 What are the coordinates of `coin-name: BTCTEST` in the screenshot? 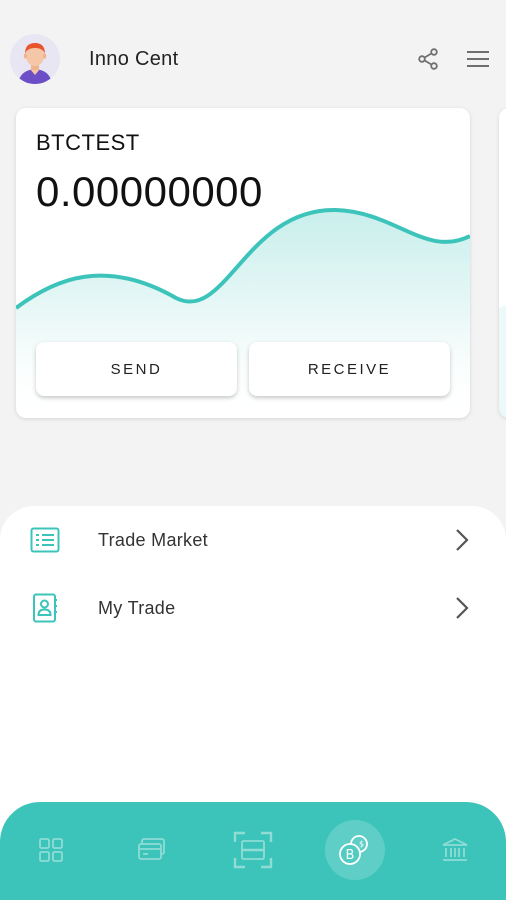 It's located at (88, 142).